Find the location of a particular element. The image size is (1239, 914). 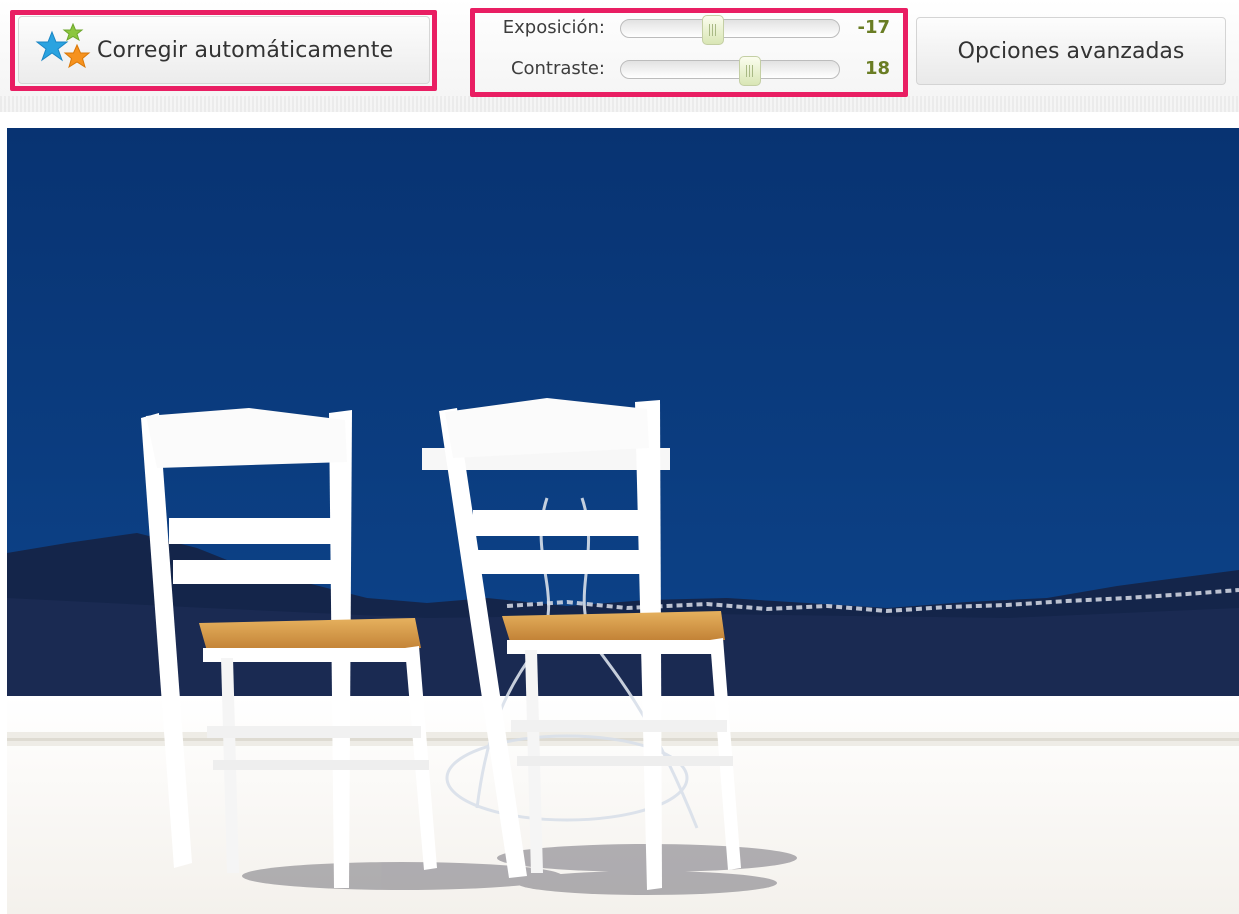

toolbar-divider is located at coordinates (619, 104).